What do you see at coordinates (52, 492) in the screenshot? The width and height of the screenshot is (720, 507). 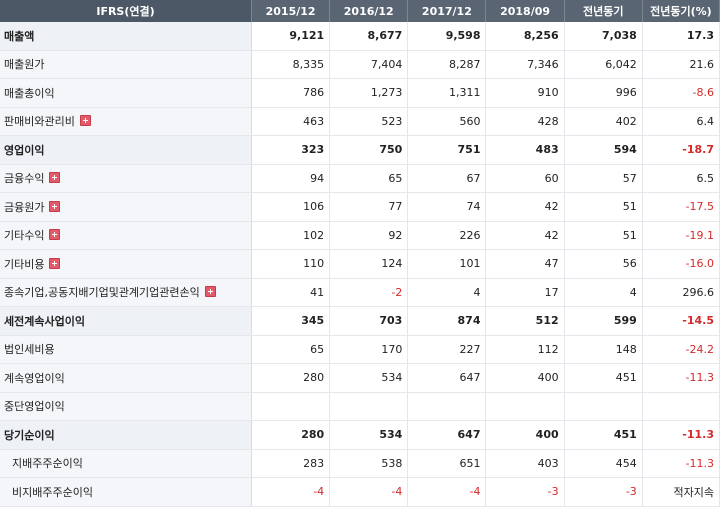 I see `row-label: 비지배주주순이익` at bounding box center [52, 492].